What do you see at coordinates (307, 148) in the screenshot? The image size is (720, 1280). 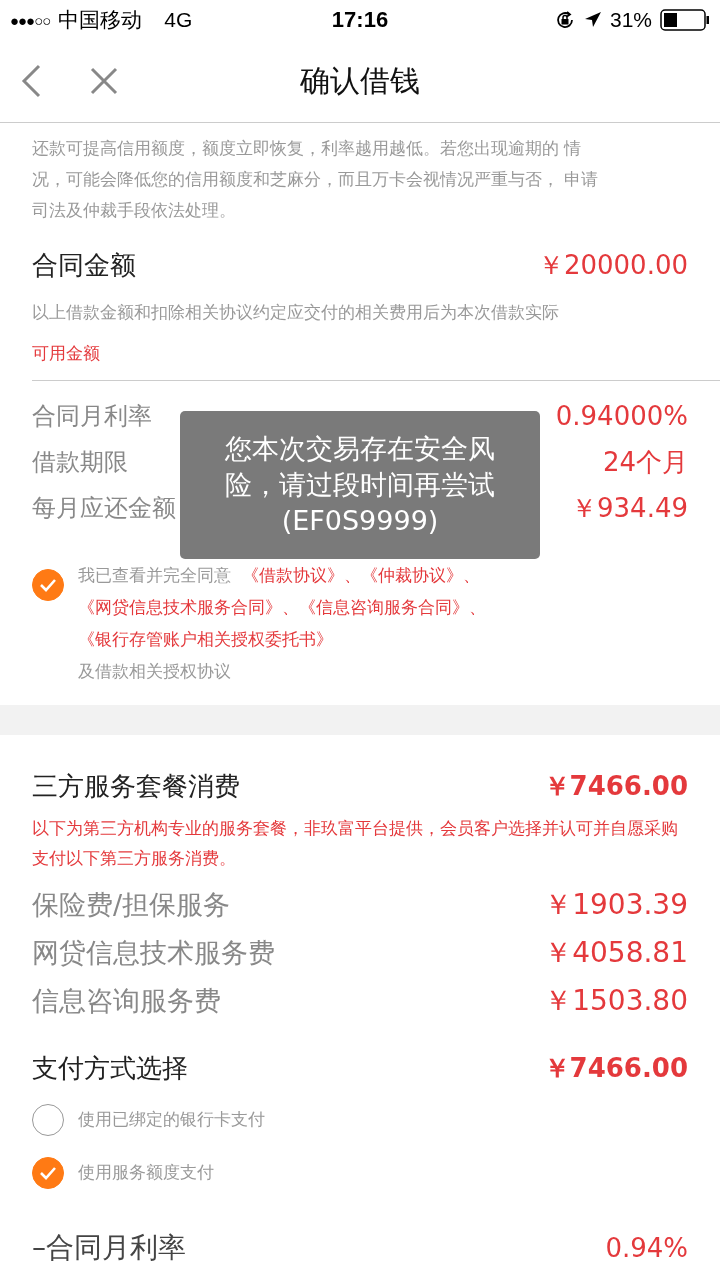 I see `terms-text: 还款可提高信用额度，额度立即恢复，利率越用越低。若您出现逾期的 情` at bounding box center [307, 148].